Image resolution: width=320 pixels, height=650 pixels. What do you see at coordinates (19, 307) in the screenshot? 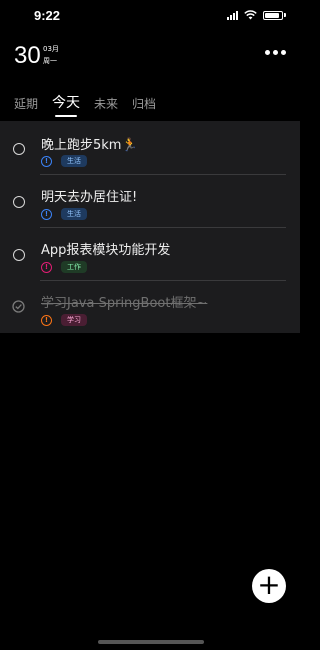
I see `completed-check-icon` at bounding box center [19, 307].